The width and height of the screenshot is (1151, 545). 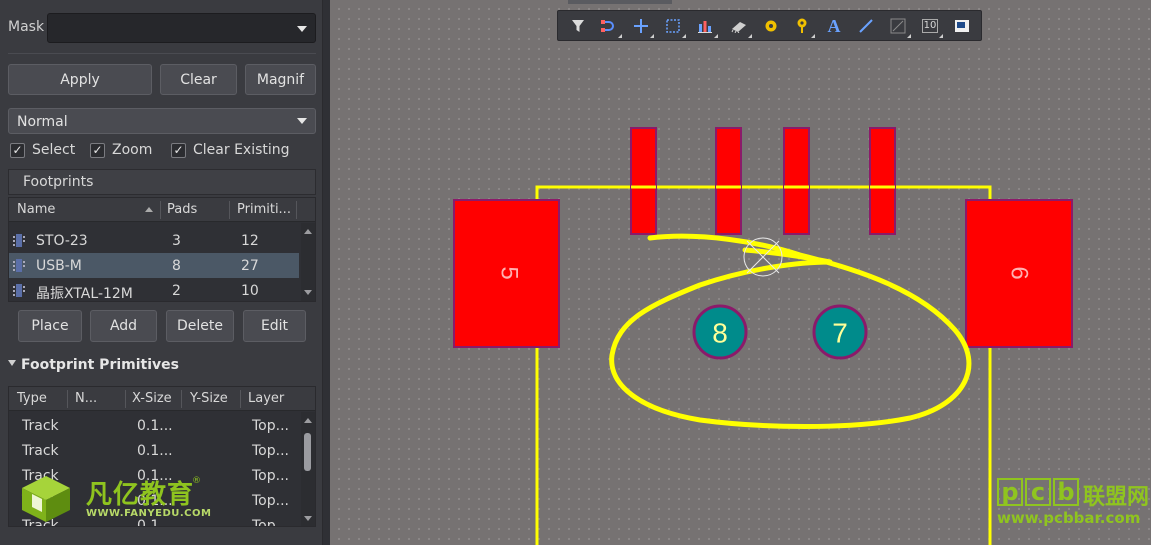 I want to click on clear-existing-checkbox: ✓ Clear Existing, so click(x=230, y=150).